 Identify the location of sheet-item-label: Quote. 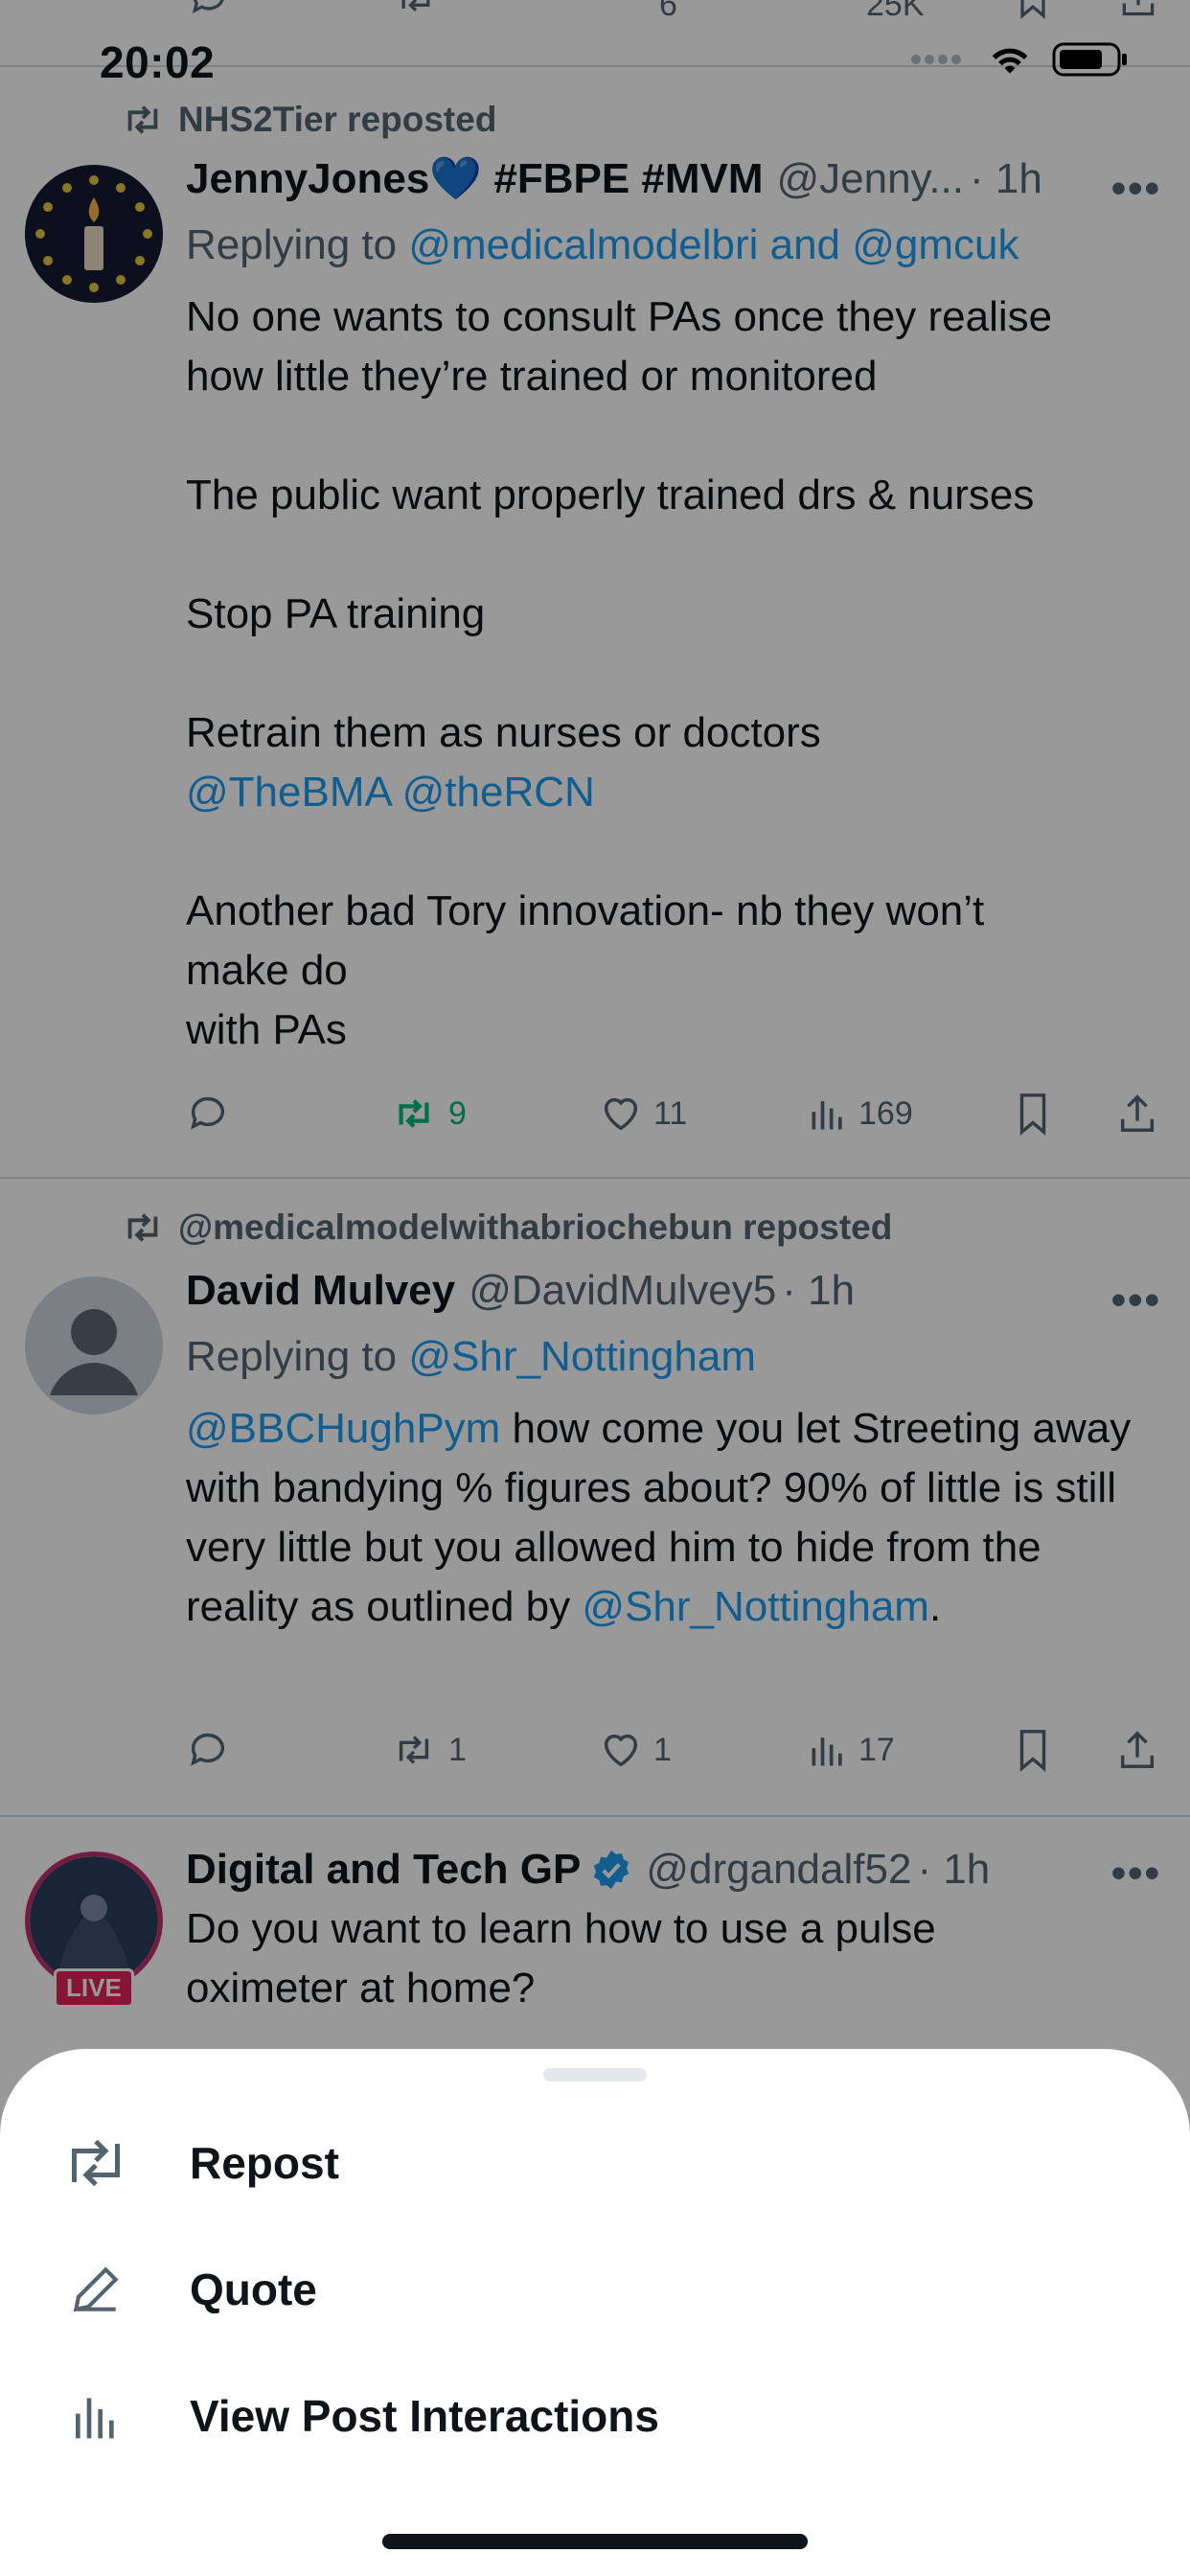
(254, 2289).